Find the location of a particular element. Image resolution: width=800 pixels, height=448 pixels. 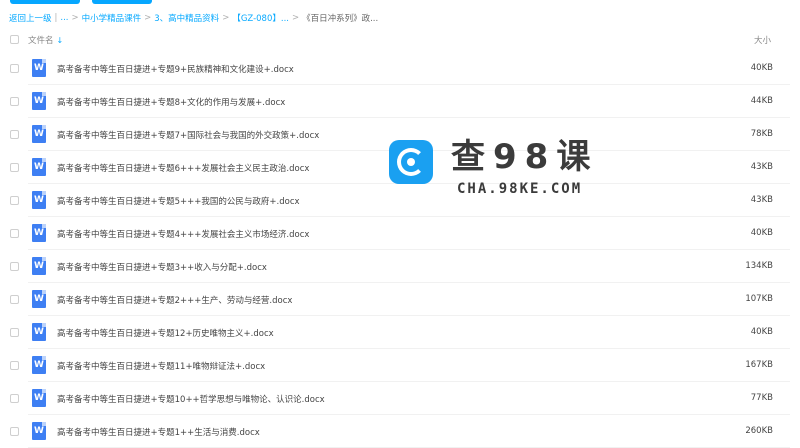

list-header: 文件名 ↓ 大小 is located at coordinates (400, 40).